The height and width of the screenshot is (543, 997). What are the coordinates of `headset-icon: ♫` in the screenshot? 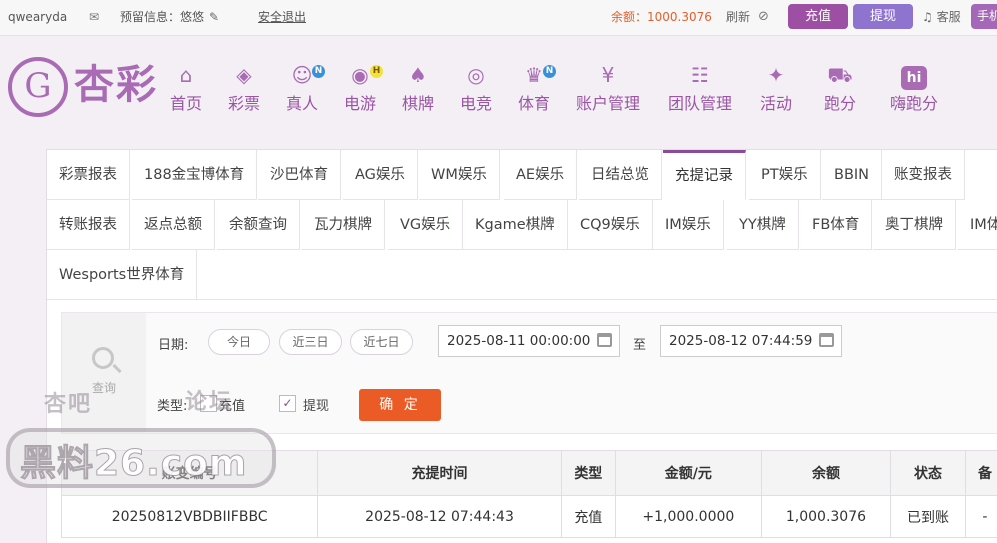 It's located at (927, 17).